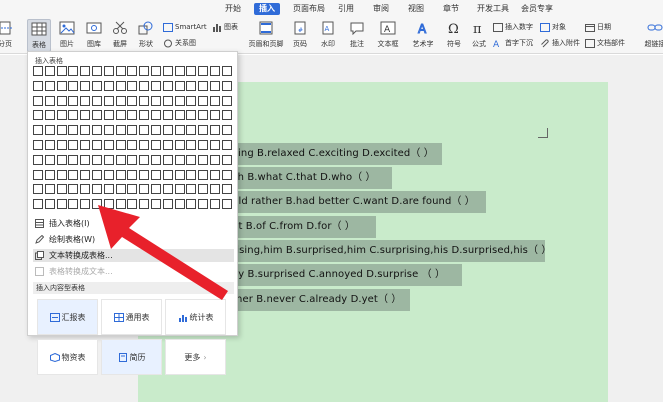 This screenshot has width=663, height=402. What do you see at coordinates (316, 300) in the screenshot?
I see `document-line-7: ther B.never C.already D.yet（ ）` at bounding box center [316, 300].